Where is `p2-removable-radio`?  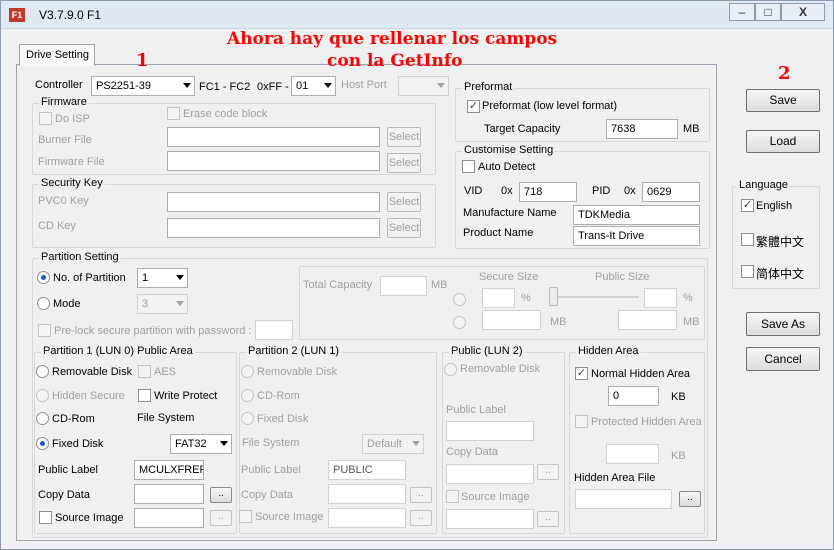 p2-removable-radio is located at coordinates (247, 371).